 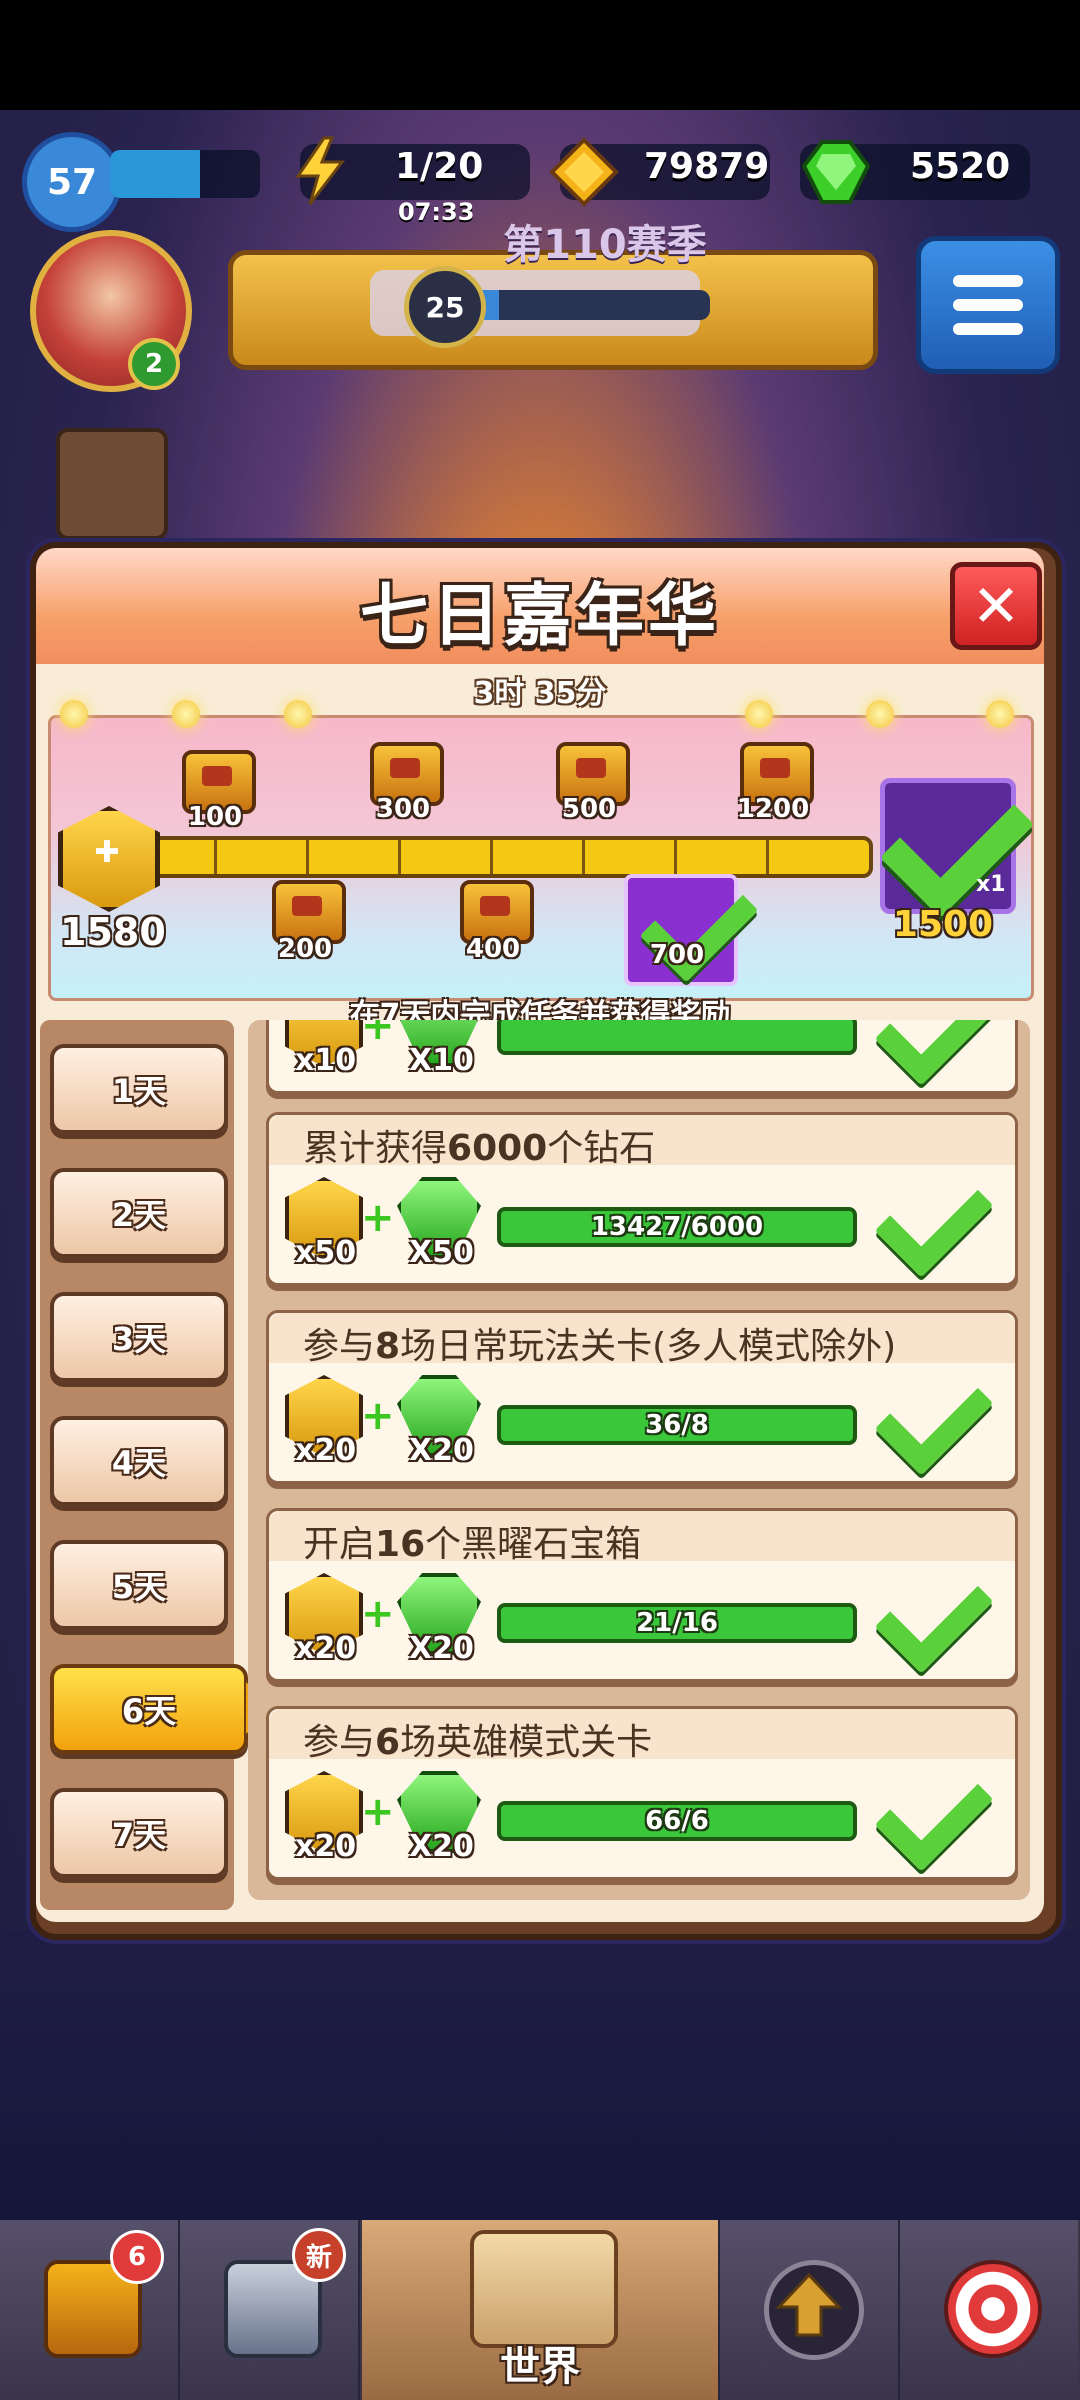 I want to click on modal-title: 七日嘉年华, so click(x=539, y=616).